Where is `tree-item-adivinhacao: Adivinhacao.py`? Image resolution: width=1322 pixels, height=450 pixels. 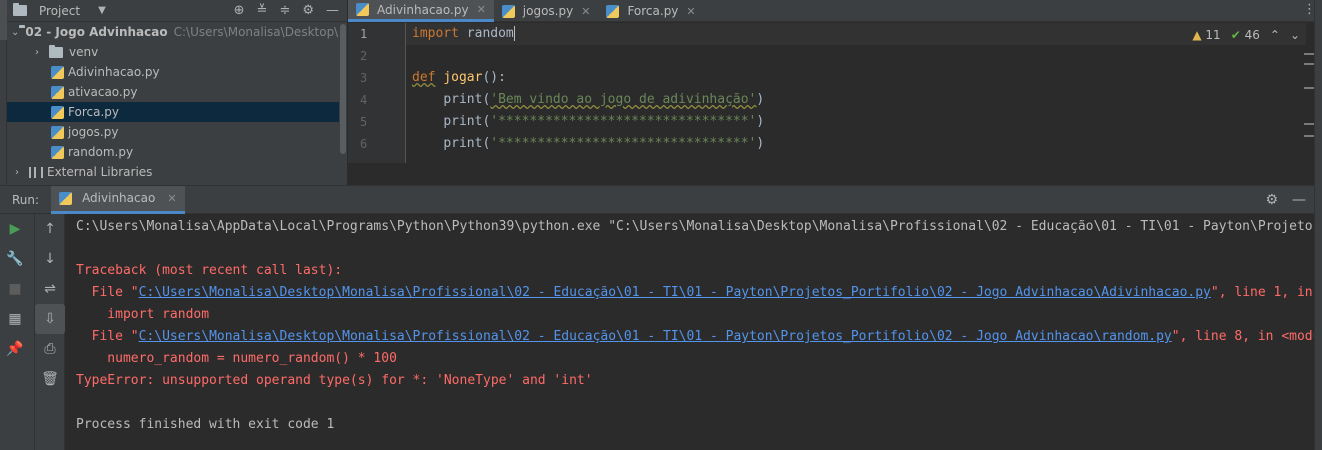
tree-item-adivinhacao: Adivinhacao.py is located at coordinates (177, 72).